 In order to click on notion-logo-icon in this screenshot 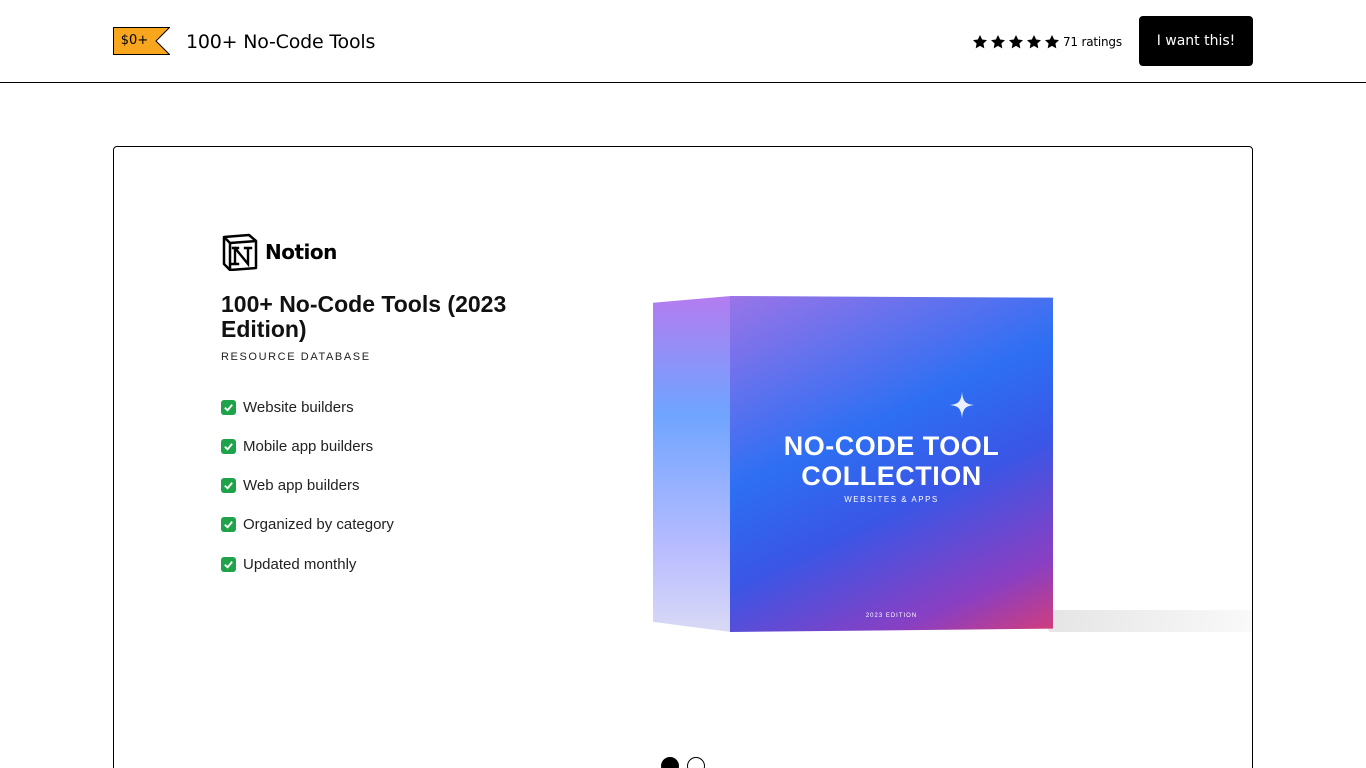, I will do `click(240, 252)`.